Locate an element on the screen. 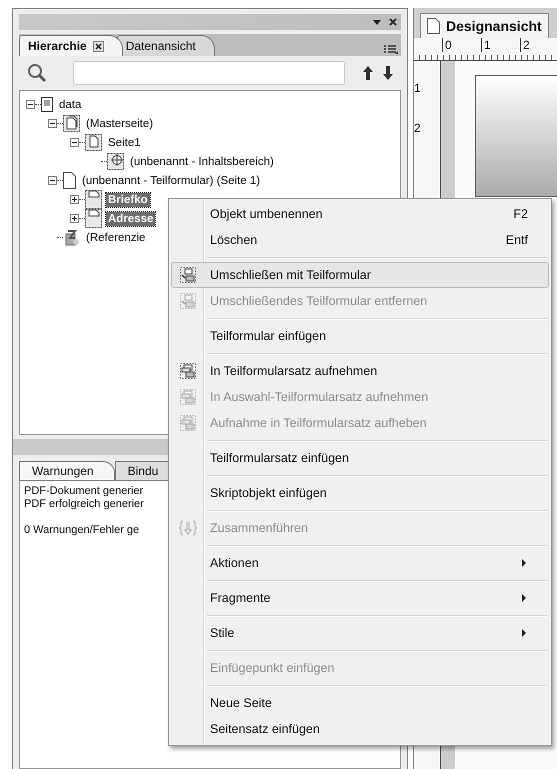  menu-item: Aktionen is located at coordinates (360, 563).